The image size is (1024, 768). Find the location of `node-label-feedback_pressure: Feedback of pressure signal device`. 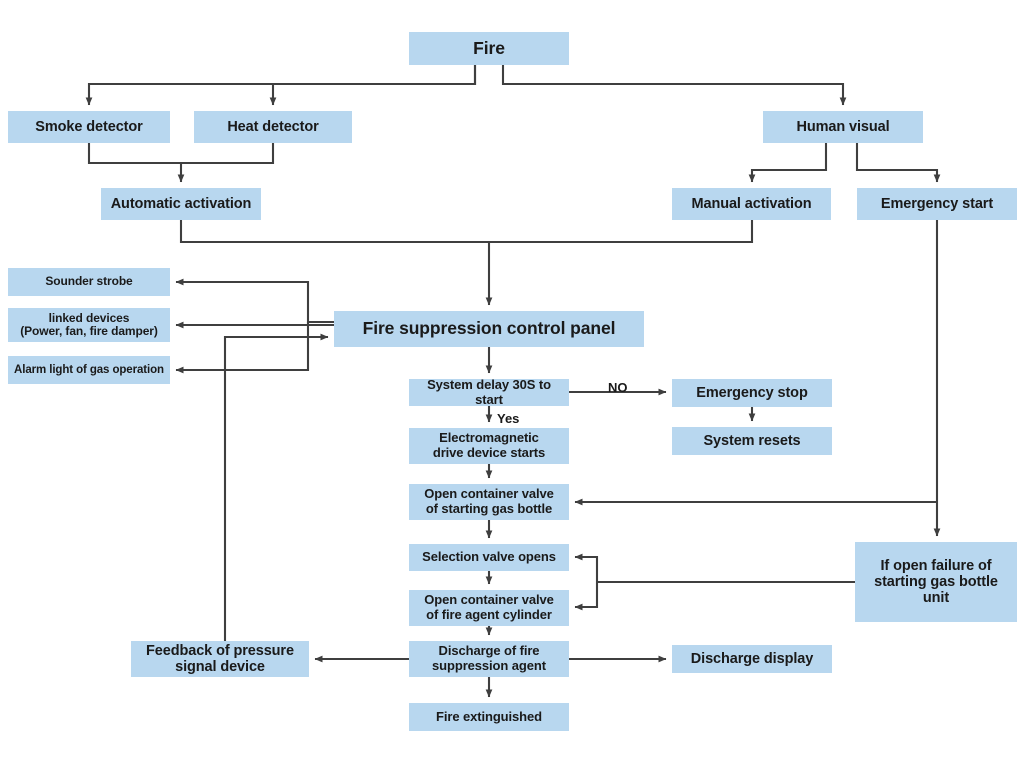

node-label-feedback_pressure: Feedback of pressure signal device is located at coordinates (220, 658).